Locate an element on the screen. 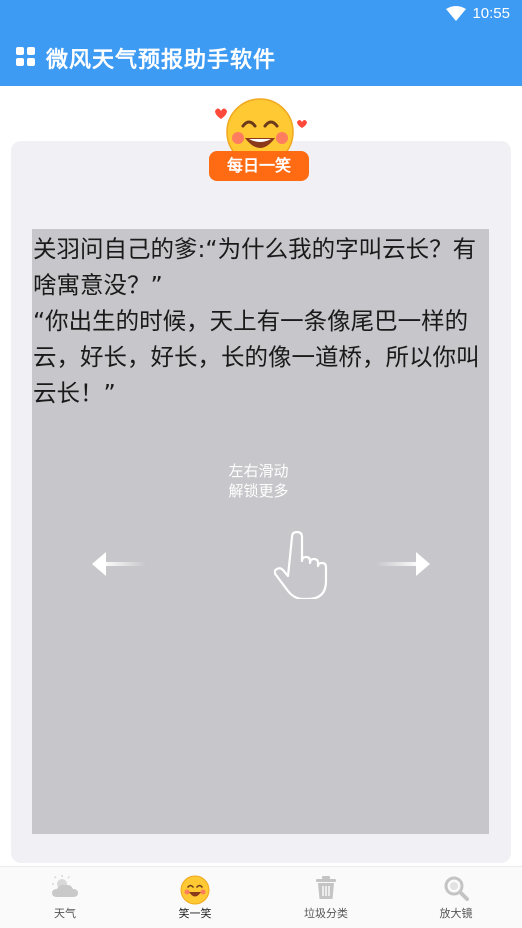 The image size is (522, 928). swipe-hint-line2: 解锁更多 is located at coordinates (258, 491).